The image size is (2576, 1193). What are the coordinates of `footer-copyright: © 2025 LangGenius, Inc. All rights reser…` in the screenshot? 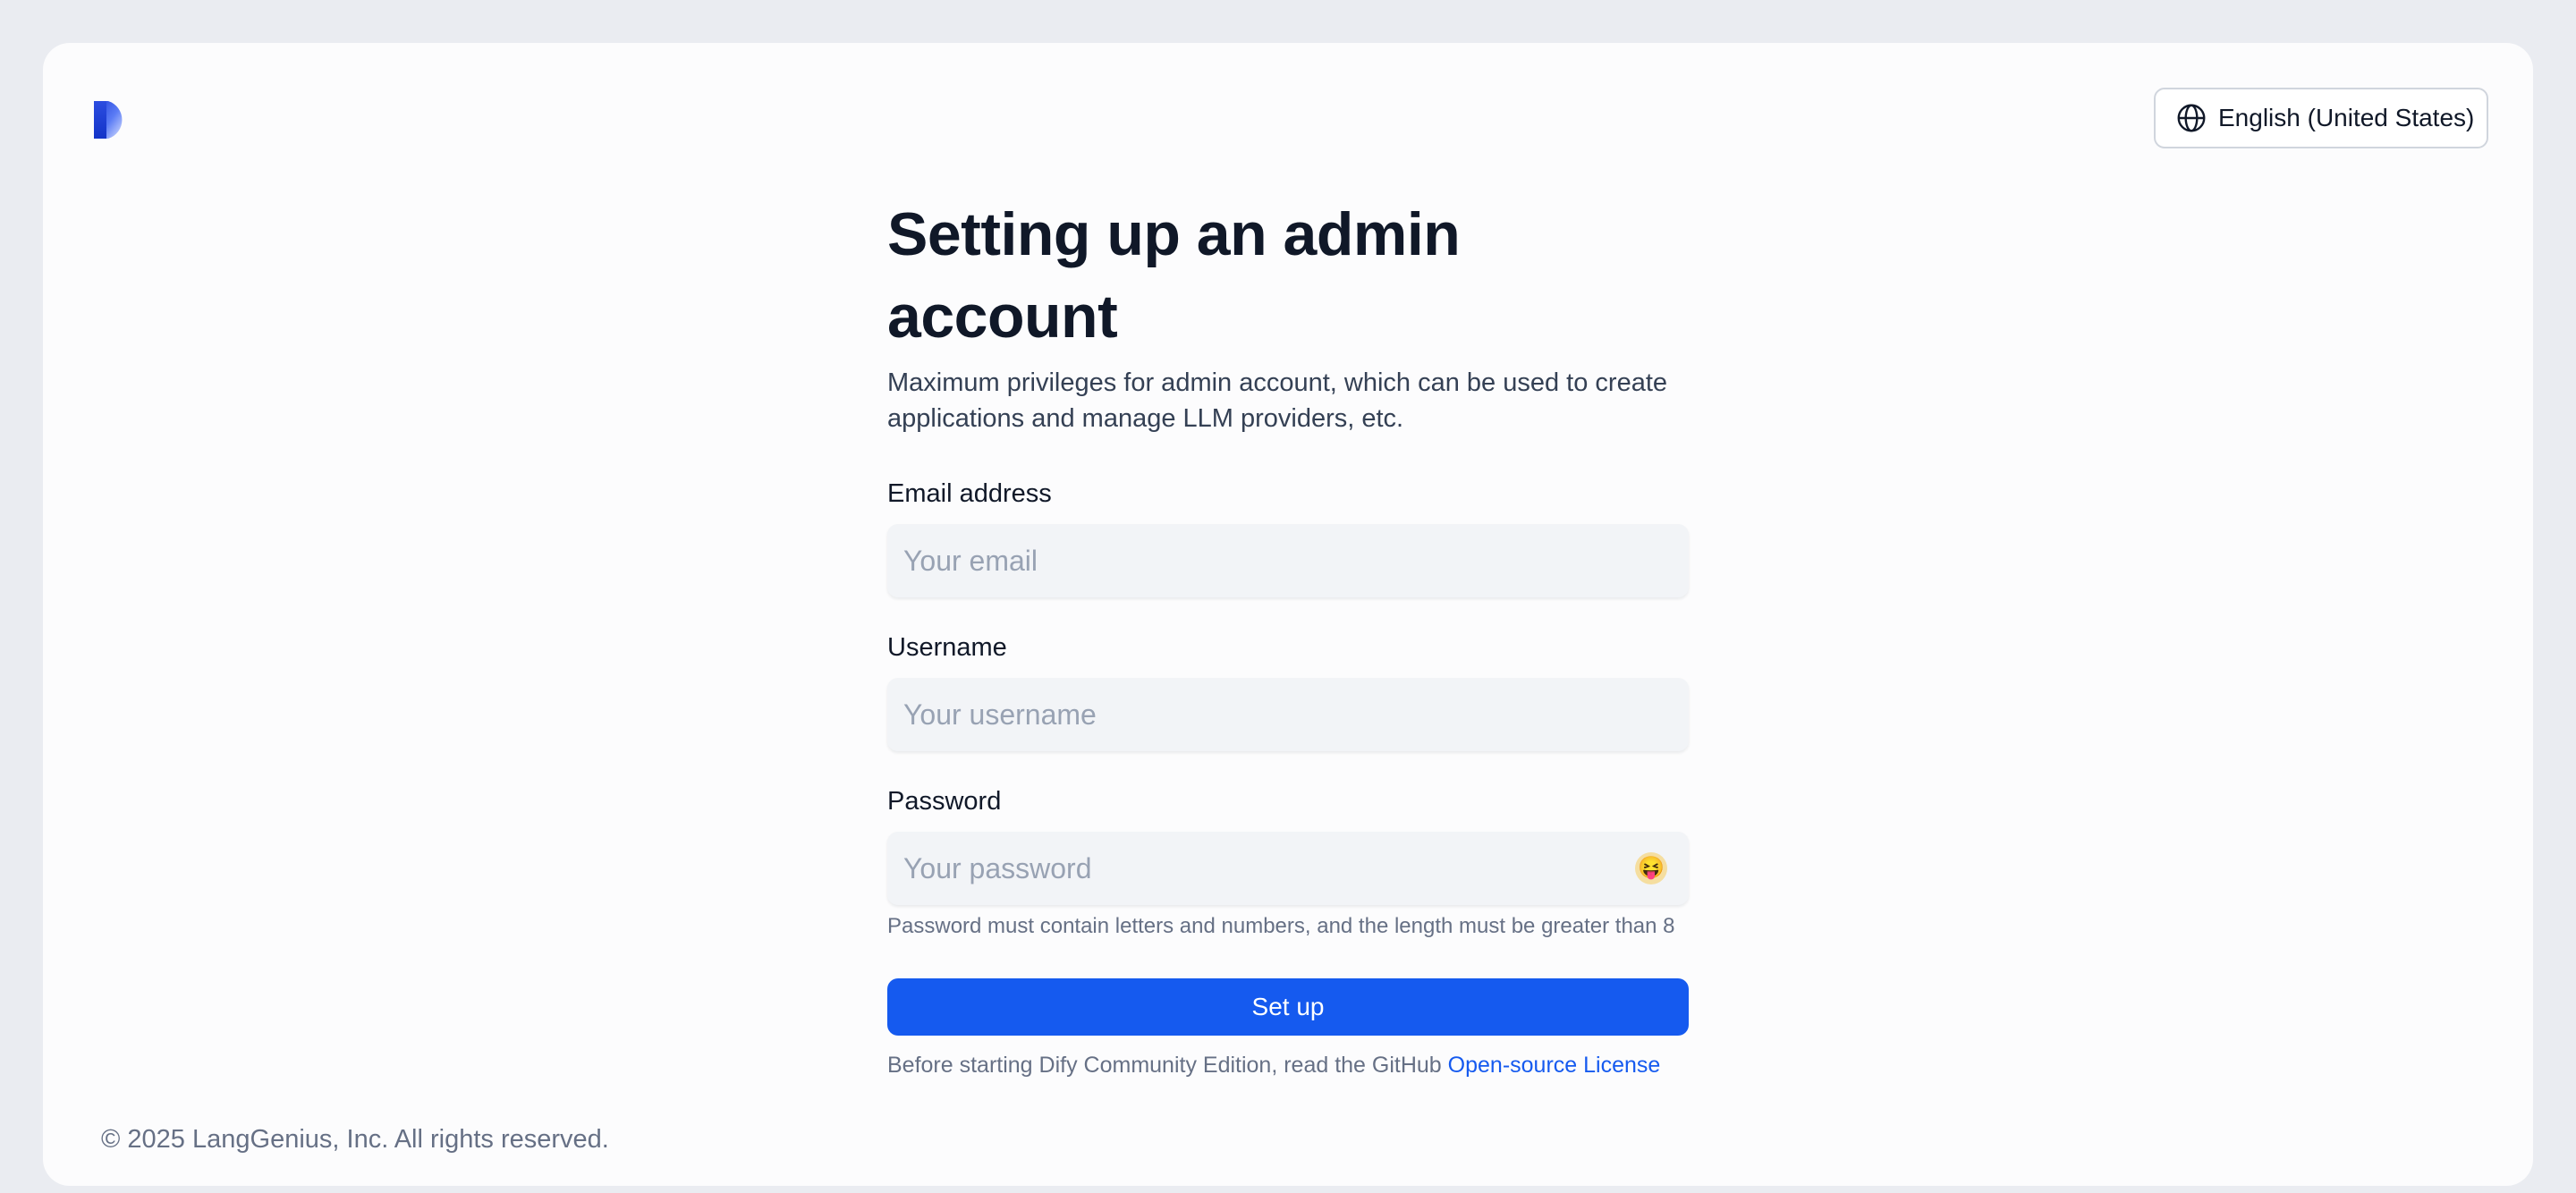 It's located at (355, 1139).